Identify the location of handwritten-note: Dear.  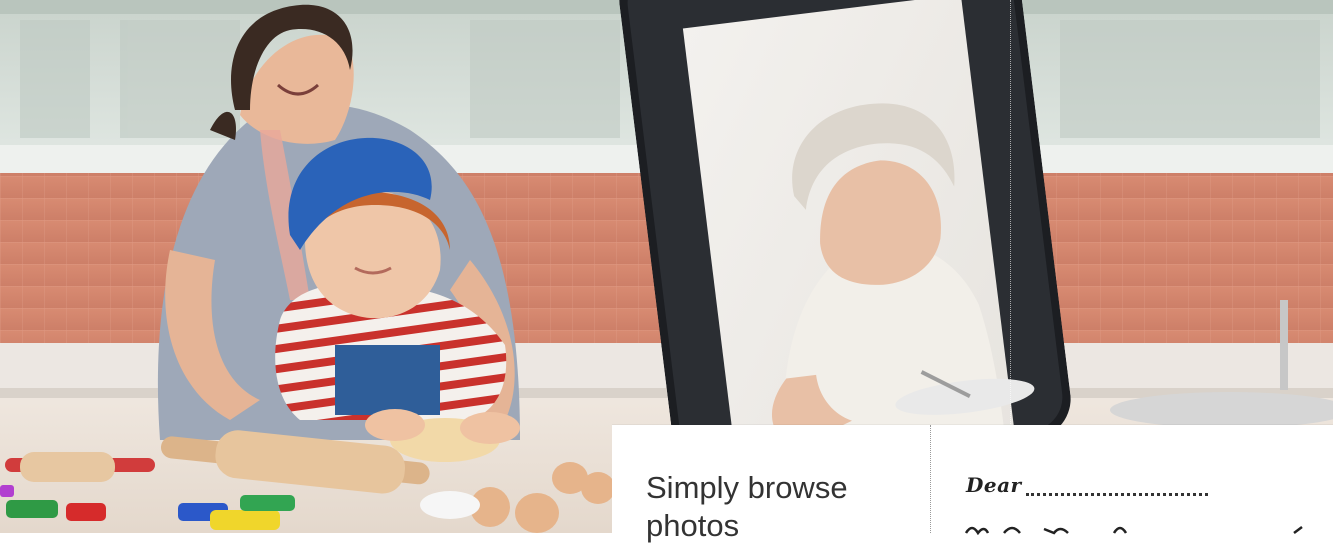
(1134, 480).